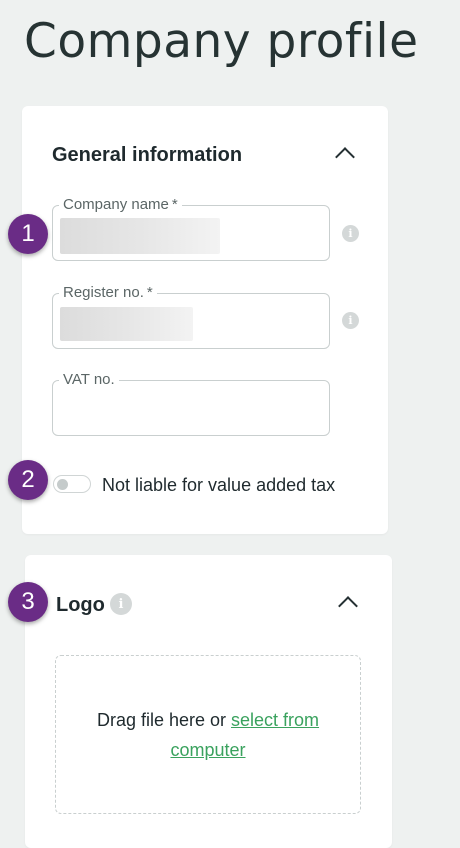 This screenshot has width=460, height=848. What do you see at coordinates (147, 155) in the screenshot?
I see `general-information-title: General information` at bounding box center [147, 155].